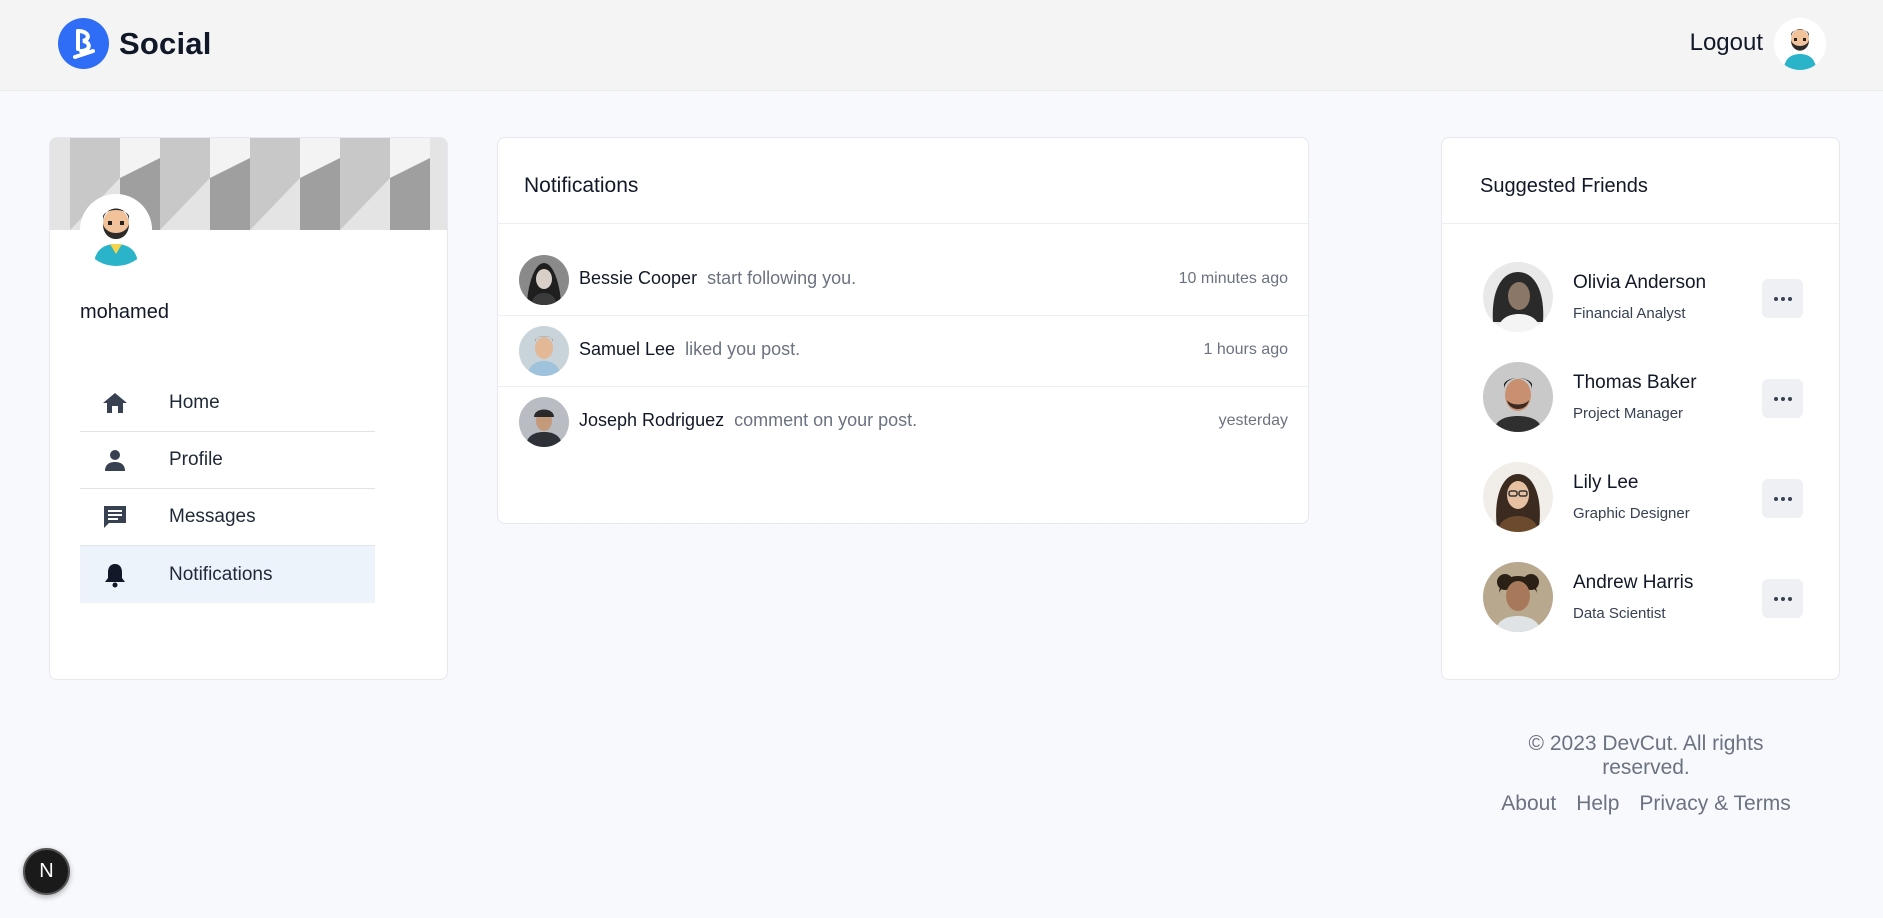 The width and height of the screenshot is (1883, 918). I want to click on sidebar-nav: Home Profile Messages Notifications, so click(227, 489).